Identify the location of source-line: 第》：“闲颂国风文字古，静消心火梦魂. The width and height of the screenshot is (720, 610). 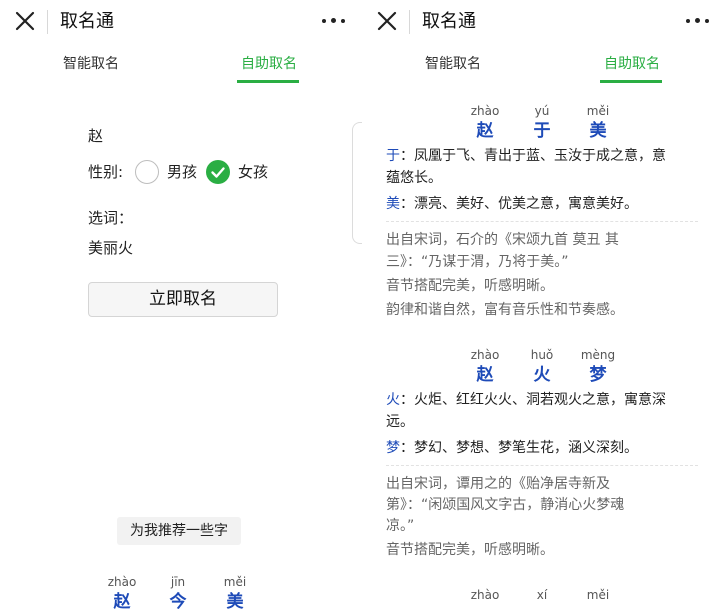
(505, 505).